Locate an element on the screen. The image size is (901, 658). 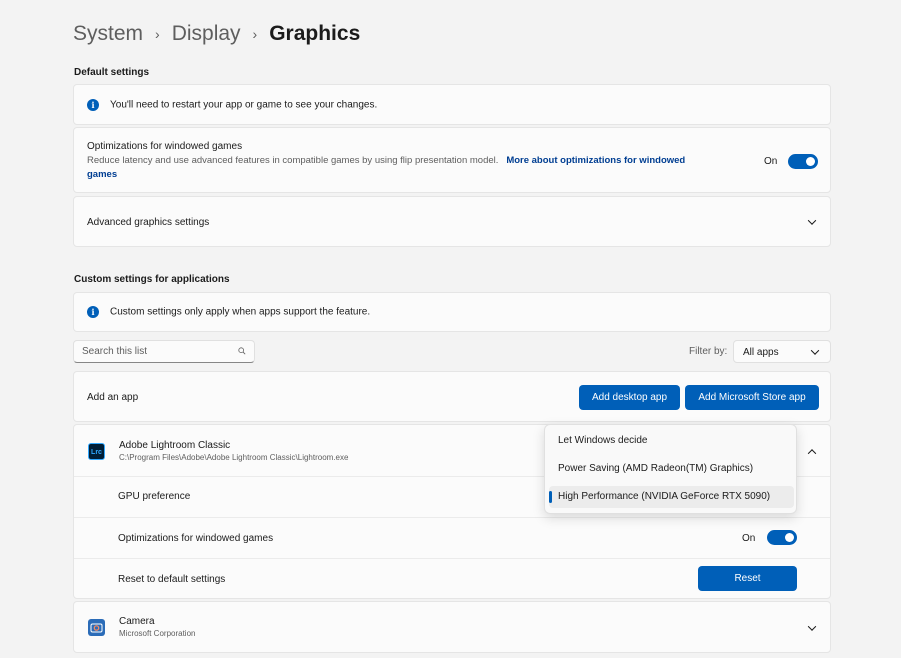
windowed-optimizations-link: More about optimizations for windowed is located at coordinates (595, 160).